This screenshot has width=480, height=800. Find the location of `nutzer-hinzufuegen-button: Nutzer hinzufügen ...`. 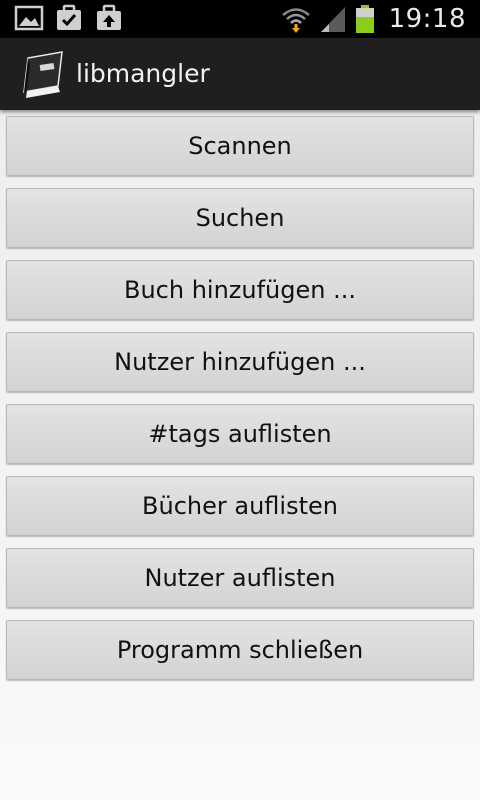

nutzer-hinzufuegen-button: Nutzer hinzufügen ... is located at coordinates (240, 362).